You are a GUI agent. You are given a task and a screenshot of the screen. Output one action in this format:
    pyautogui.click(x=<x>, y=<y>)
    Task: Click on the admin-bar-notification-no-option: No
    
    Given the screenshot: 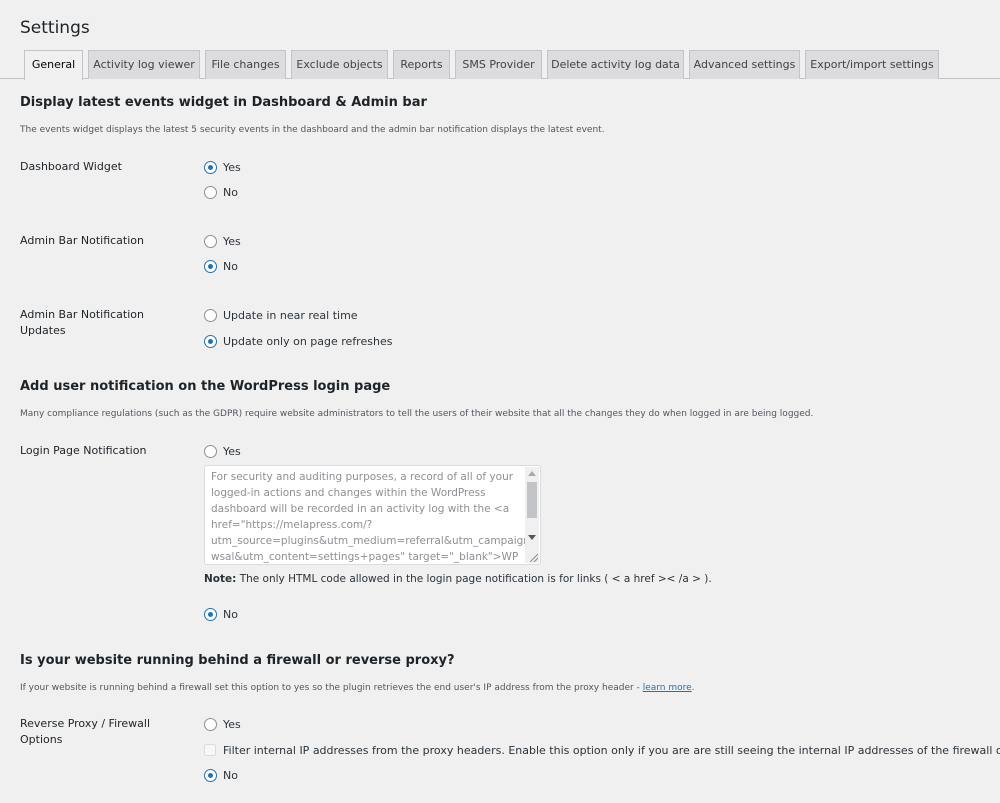 What is the action you would take?
    pyautogui.click(x=221, y=266)
    